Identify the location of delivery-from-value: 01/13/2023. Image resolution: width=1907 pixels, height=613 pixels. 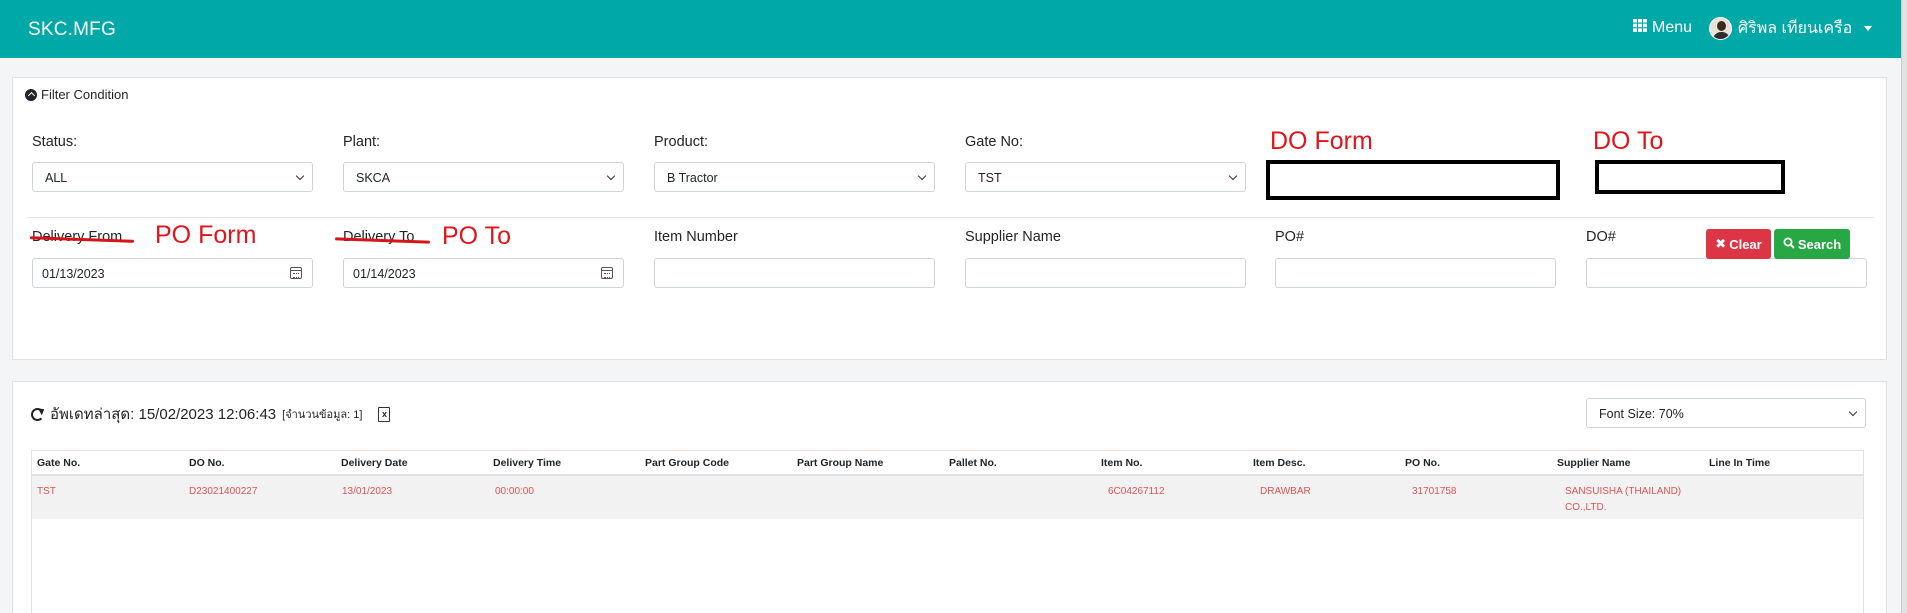
(73, 274).